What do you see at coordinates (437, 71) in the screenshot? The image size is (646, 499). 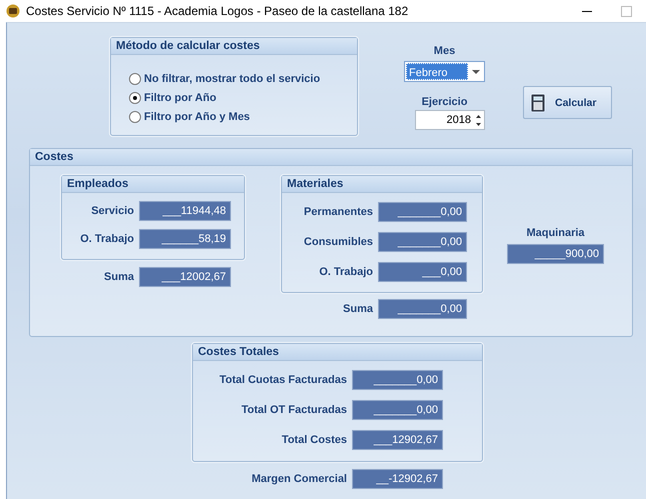 I see `month-value: Febrero` at bounding box center [437, 71].